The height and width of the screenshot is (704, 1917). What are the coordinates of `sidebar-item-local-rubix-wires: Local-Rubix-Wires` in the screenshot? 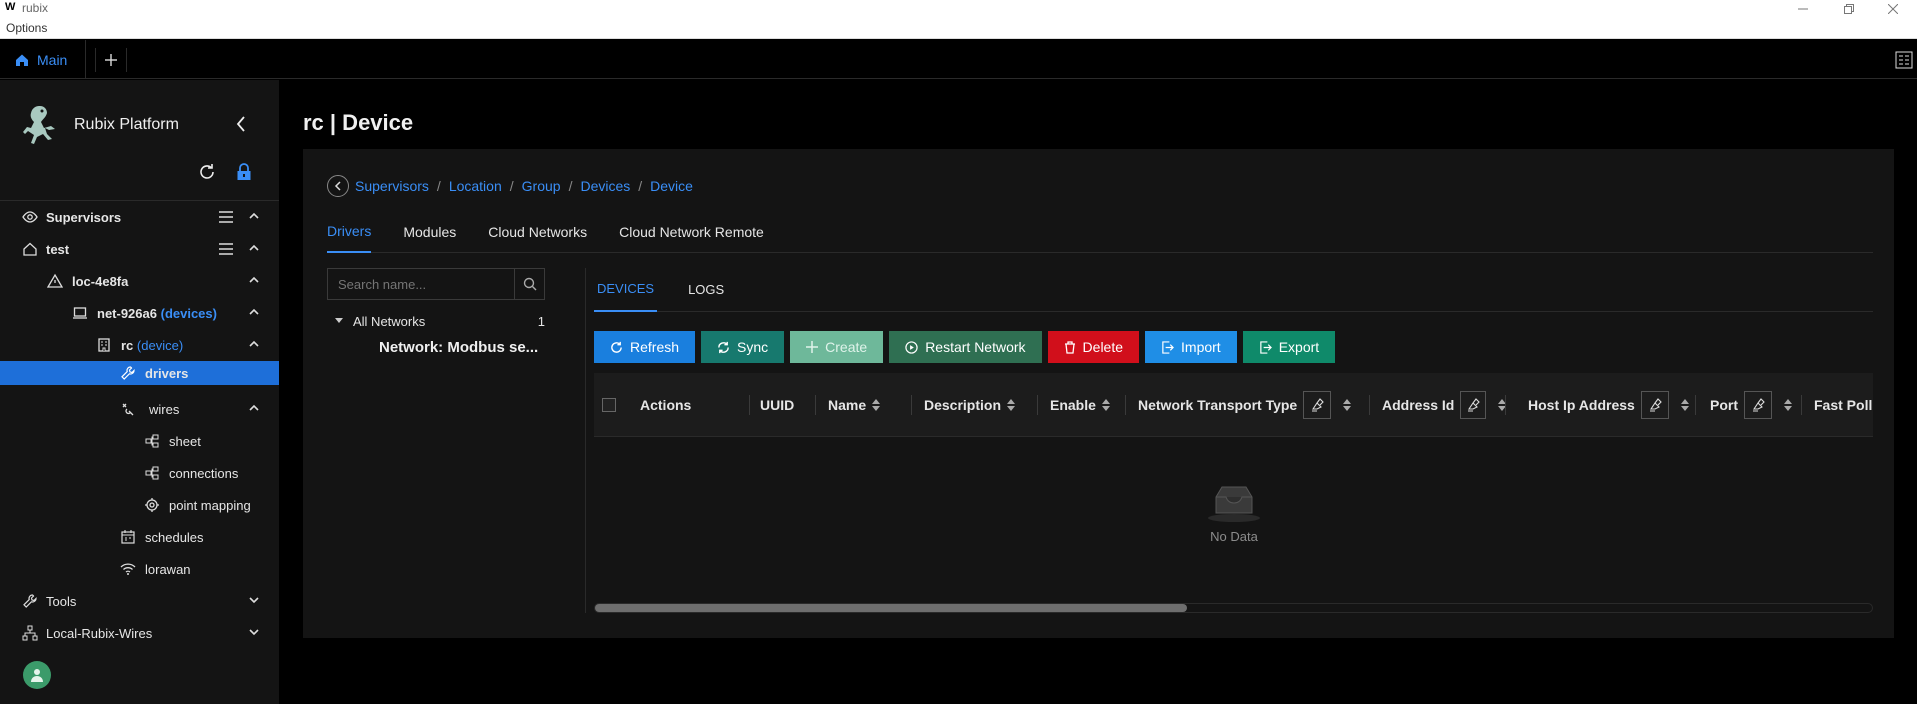 It's located at (139, 633).